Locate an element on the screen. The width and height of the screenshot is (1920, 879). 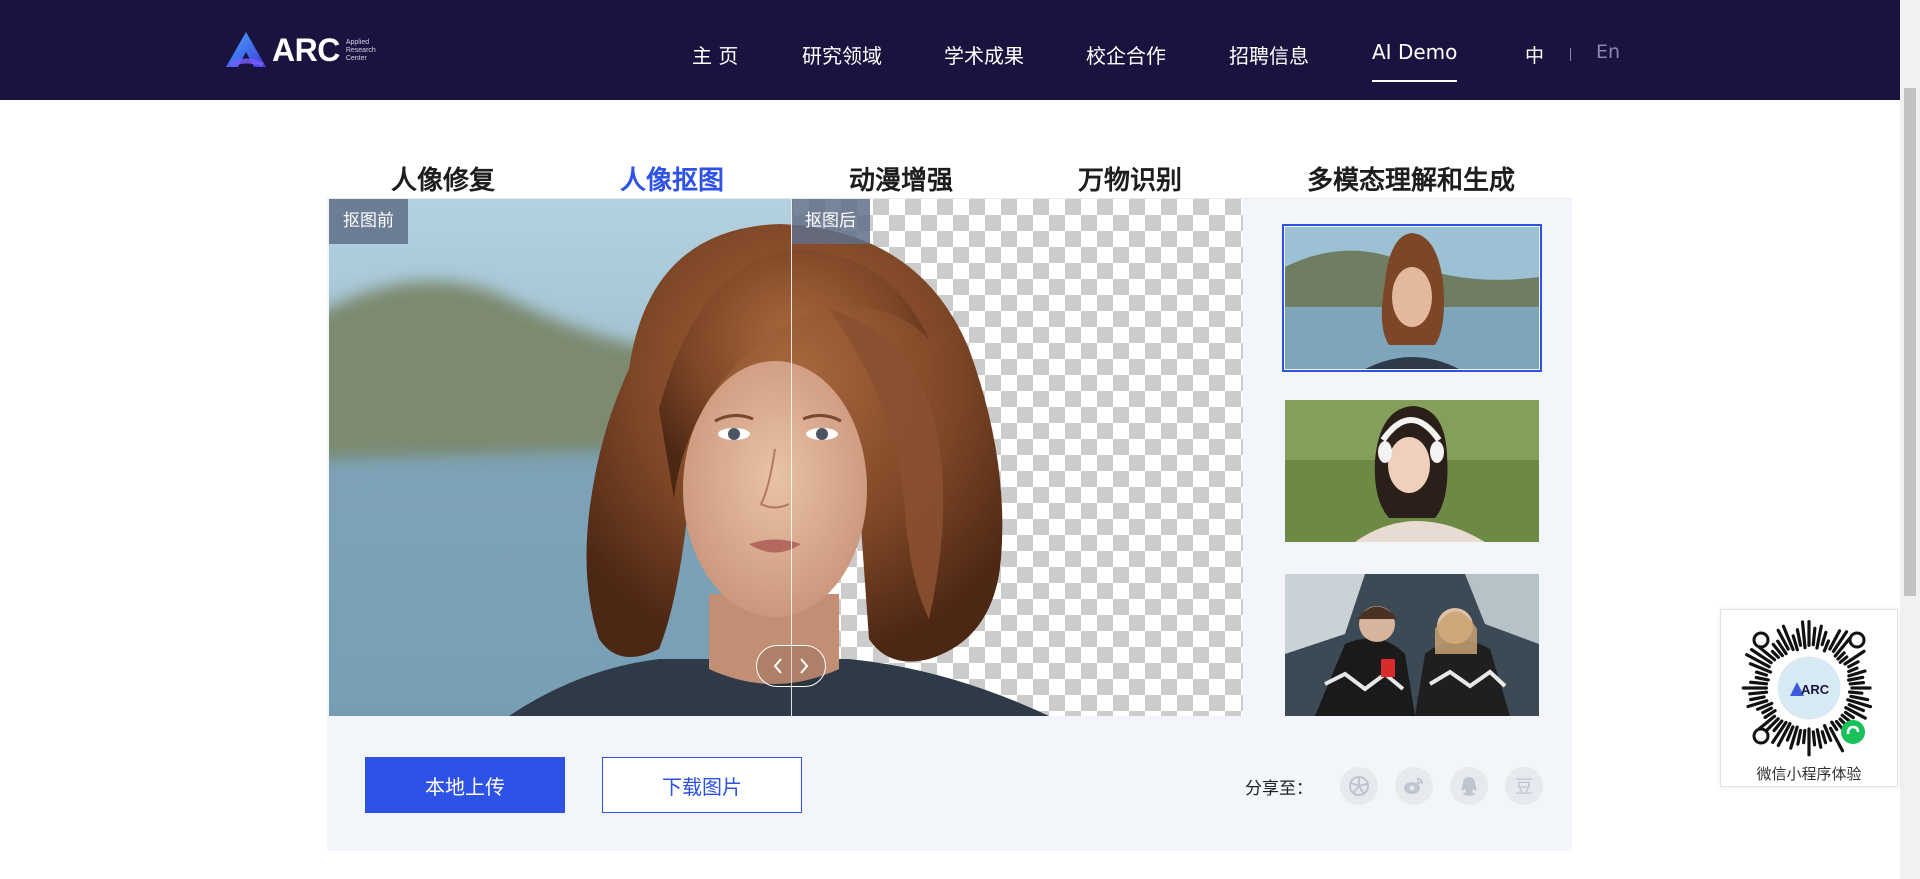
wechat-moments-icon is located at coordinates (1359, 786).